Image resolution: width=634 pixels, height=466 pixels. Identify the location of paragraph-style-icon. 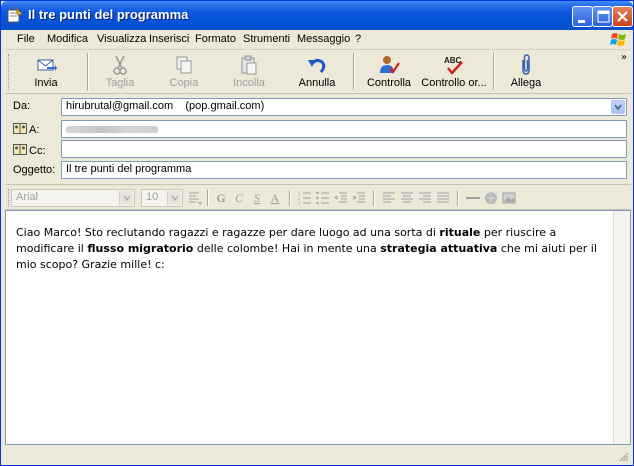
(195, 198).